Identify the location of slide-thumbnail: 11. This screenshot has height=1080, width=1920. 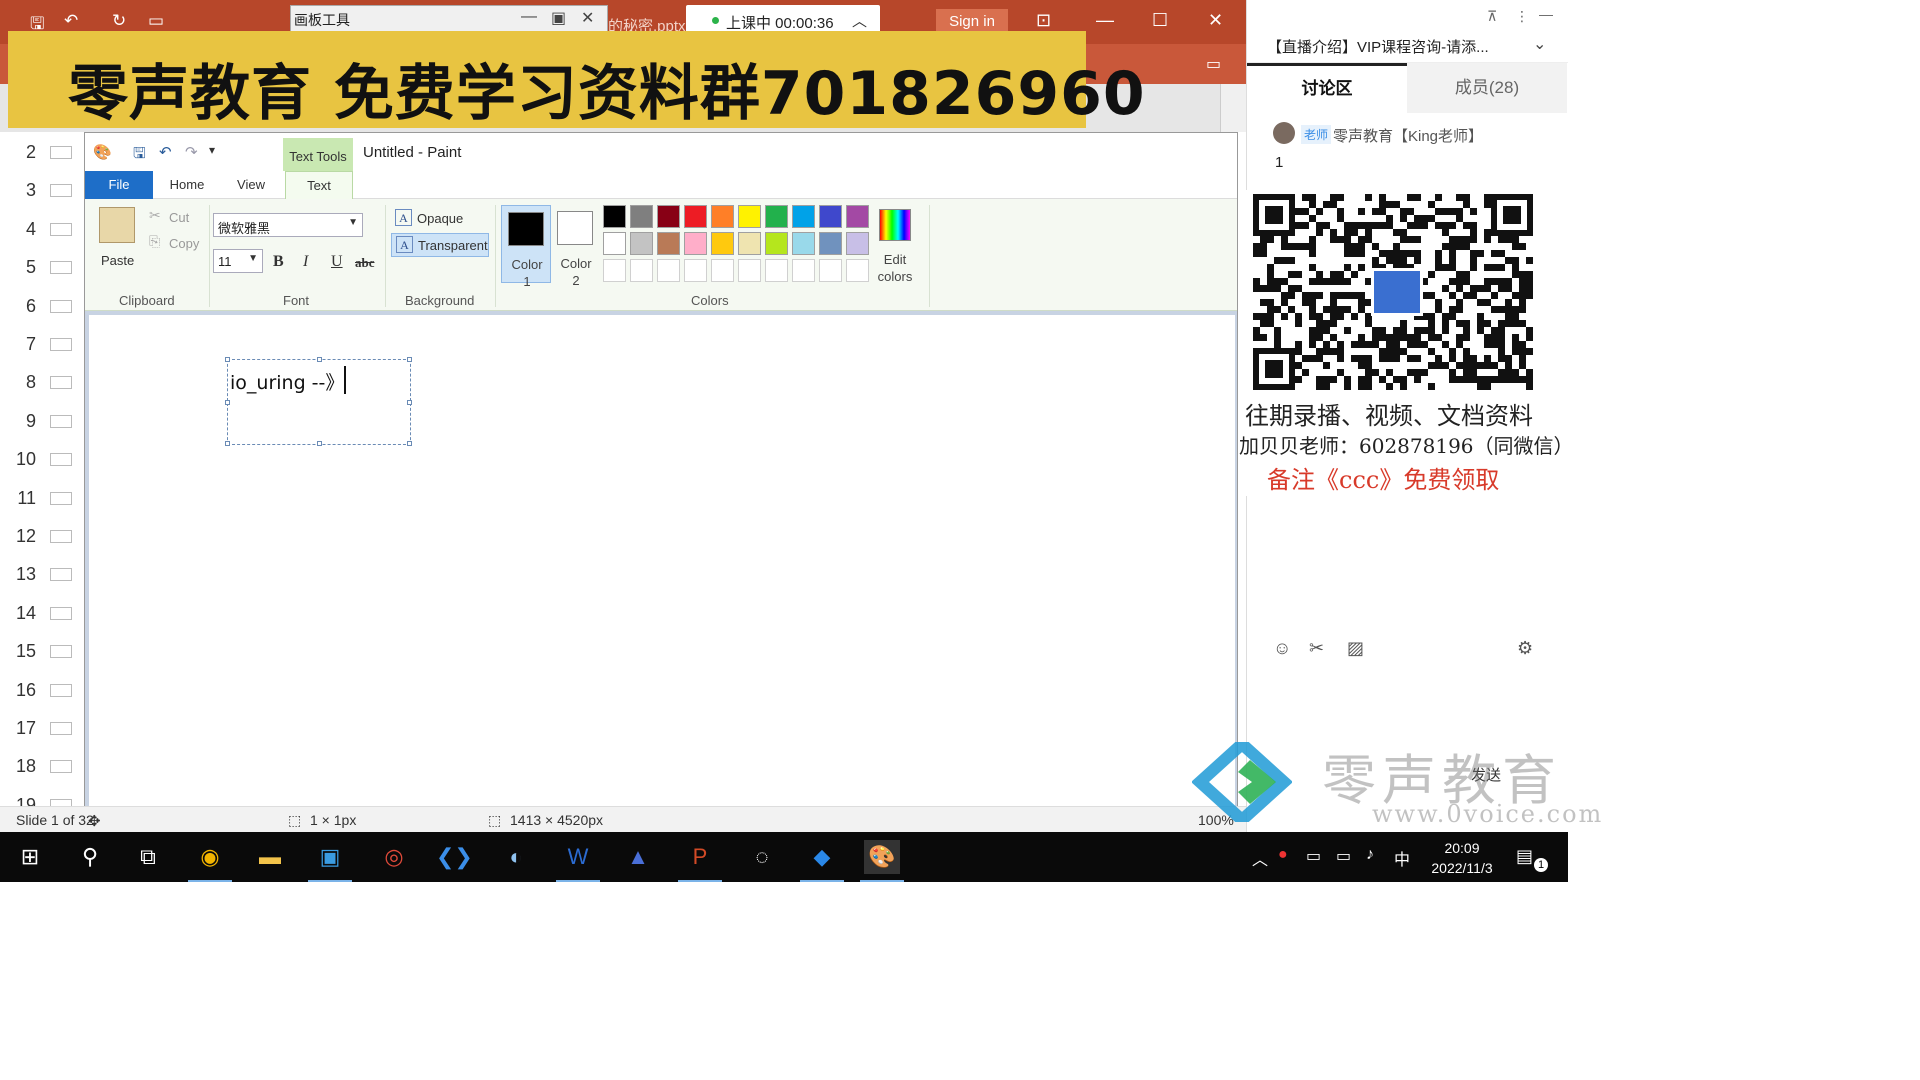
(46, 500).